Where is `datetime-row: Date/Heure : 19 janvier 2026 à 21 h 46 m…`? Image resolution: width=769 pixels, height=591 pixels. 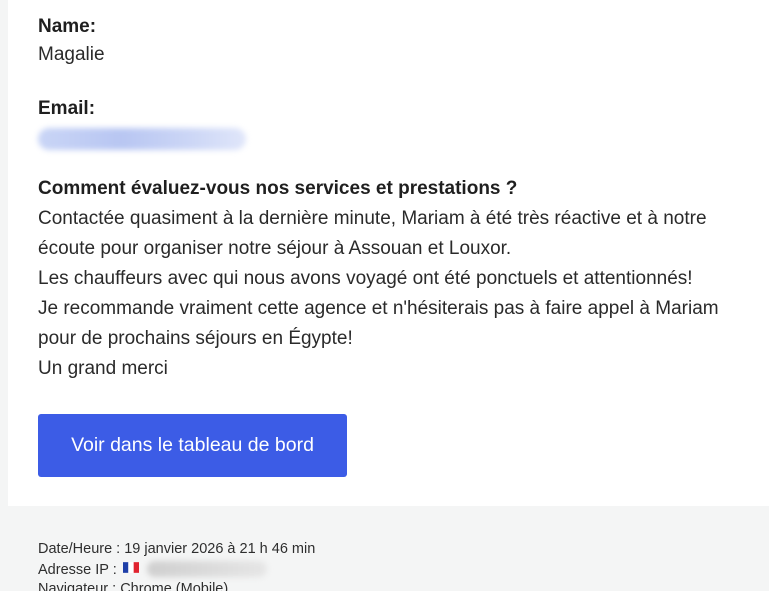
datetime-row: Date/Heure : 19 janvier 2026 à 21 h 46 m… is located at coordinates (177, 549).